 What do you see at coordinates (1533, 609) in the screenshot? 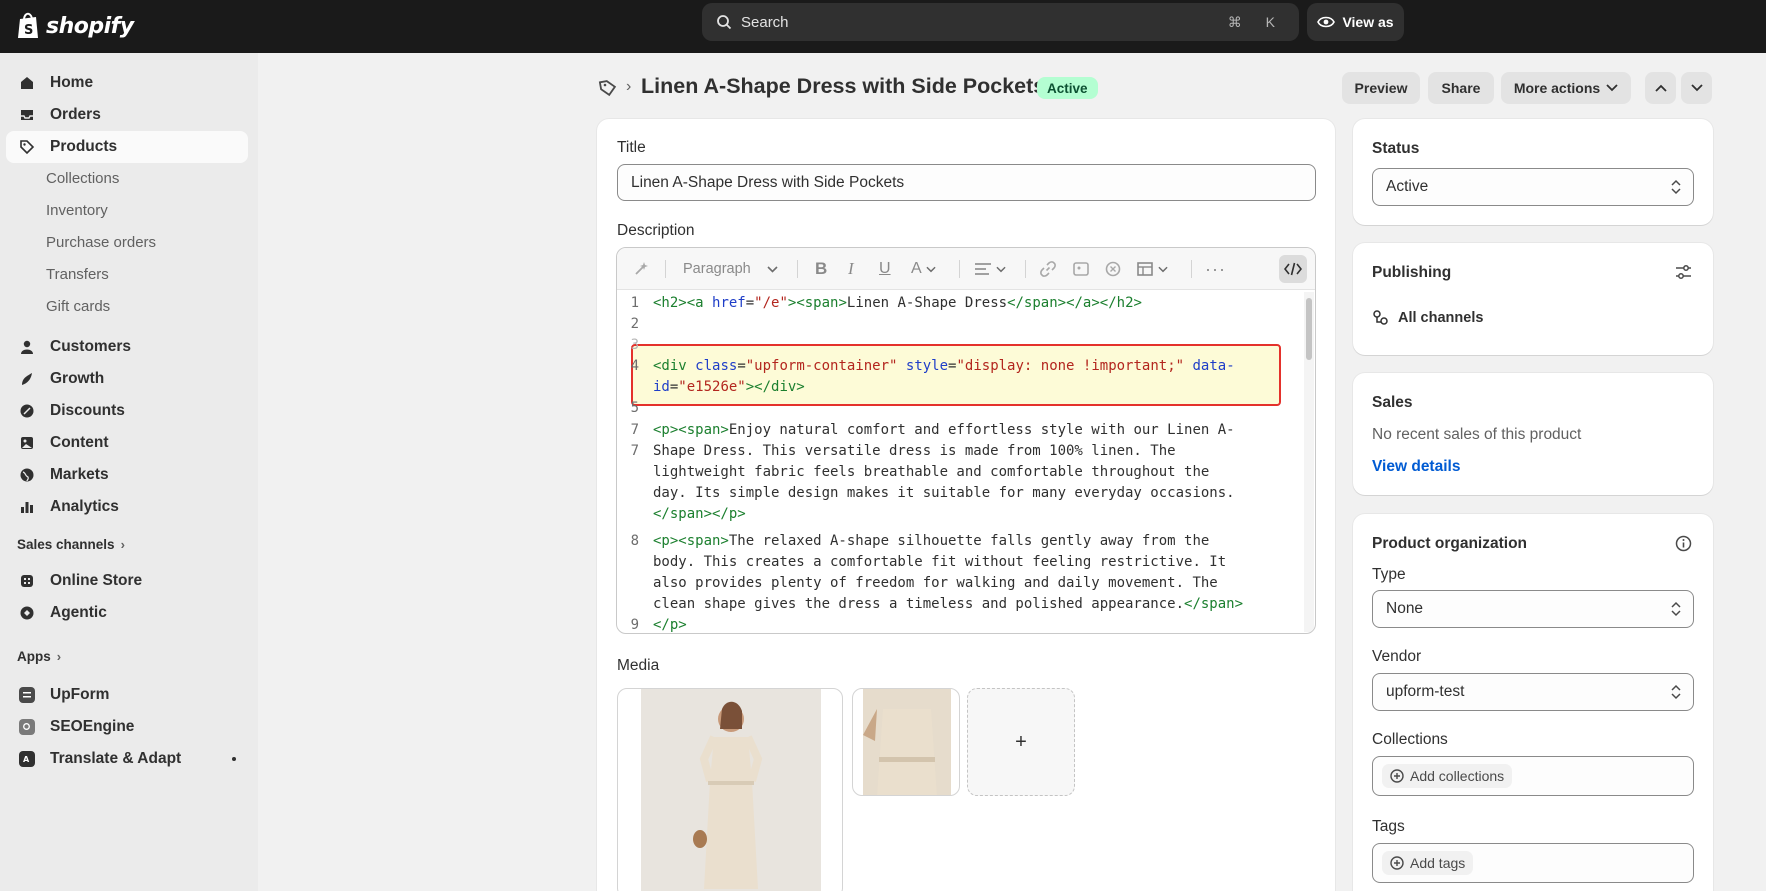
I see `type-select: None` at bounding box center [1533, 609].